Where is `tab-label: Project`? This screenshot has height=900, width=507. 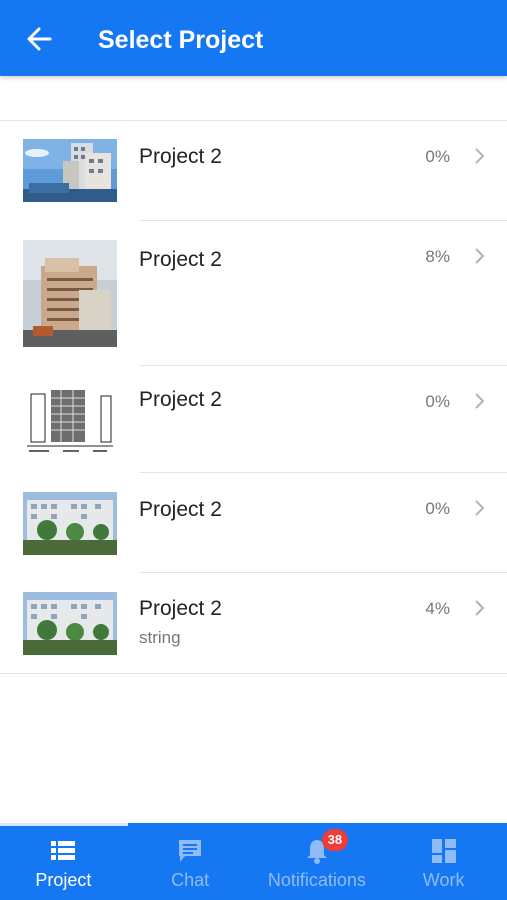 tab-label: Project is located at coordinates (63, 880).